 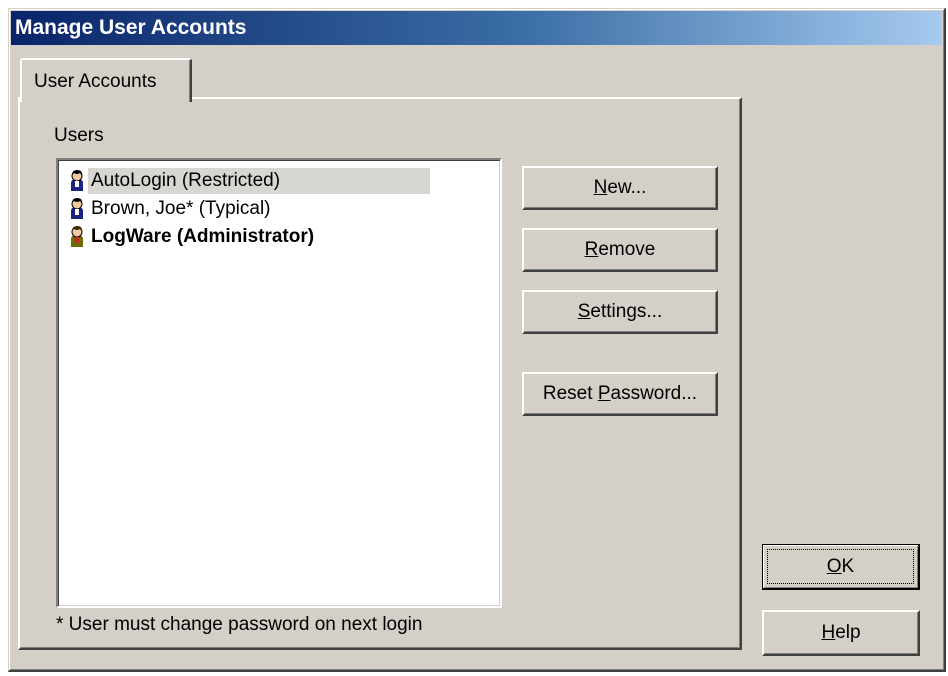 I want to click on list-item: AutoLogin (Restricted), so click(x=248, y=181).